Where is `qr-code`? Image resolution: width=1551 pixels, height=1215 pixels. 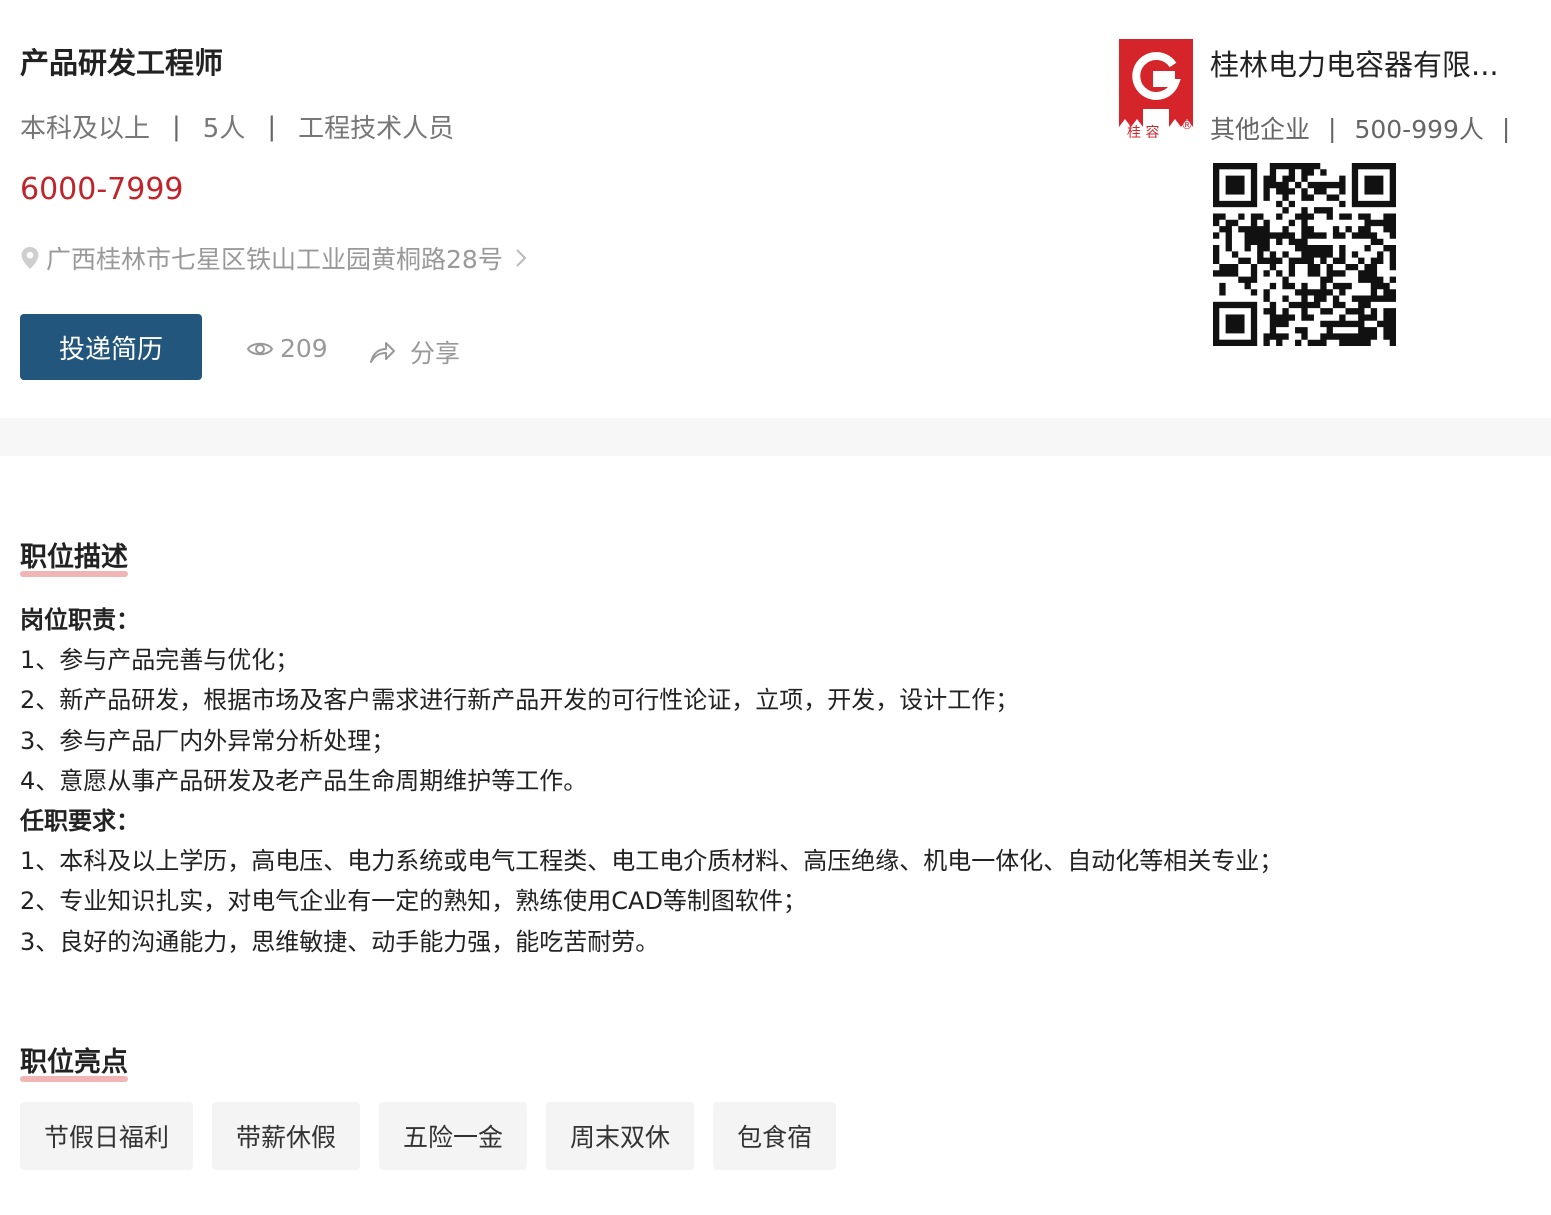 qr-code is located at coordinates (1304, 254).